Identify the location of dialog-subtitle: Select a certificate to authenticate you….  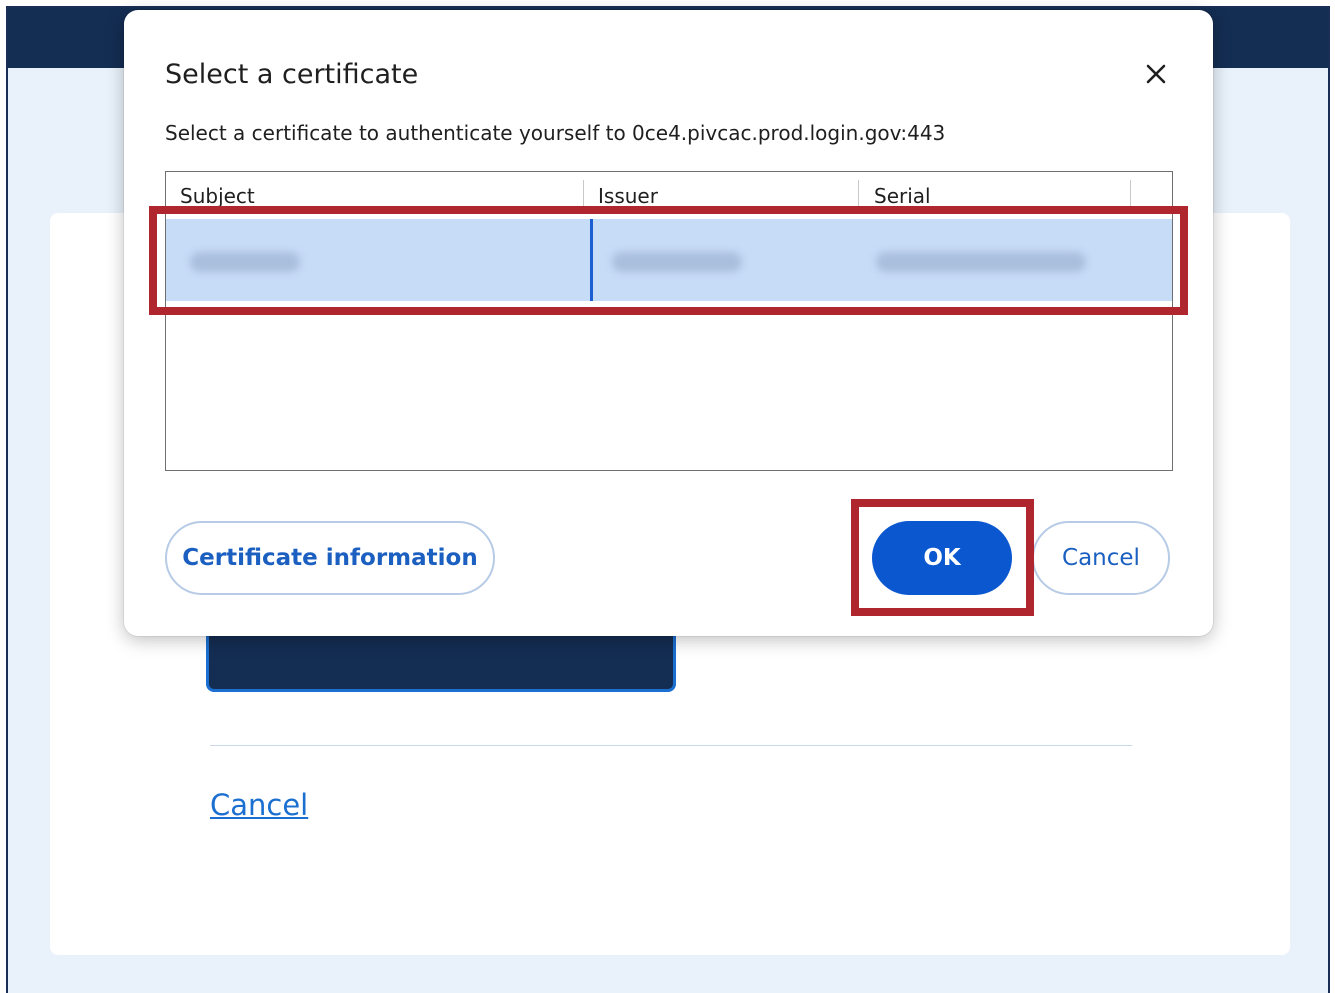
(555, 133).